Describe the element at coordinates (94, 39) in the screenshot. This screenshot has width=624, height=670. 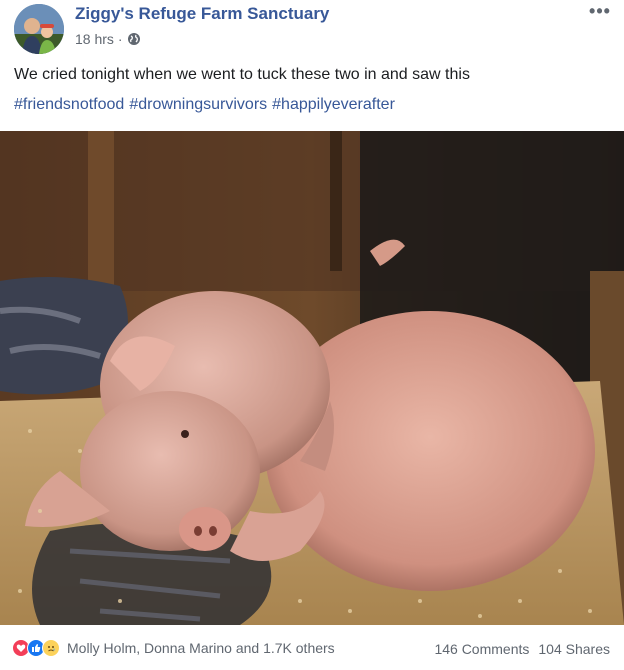
I see `timestamp-link: 18 hrs` at that location.